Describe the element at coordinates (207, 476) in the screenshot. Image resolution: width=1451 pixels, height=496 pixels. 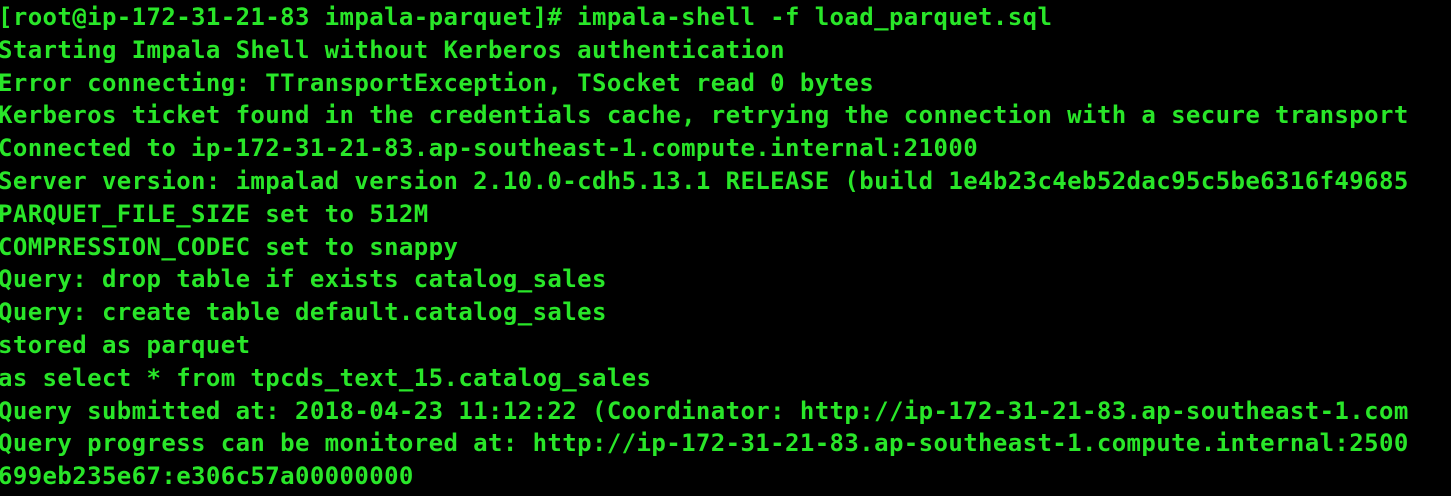
I see `terminal-line: 699eb235e67:e306c57a00000000` at that location.